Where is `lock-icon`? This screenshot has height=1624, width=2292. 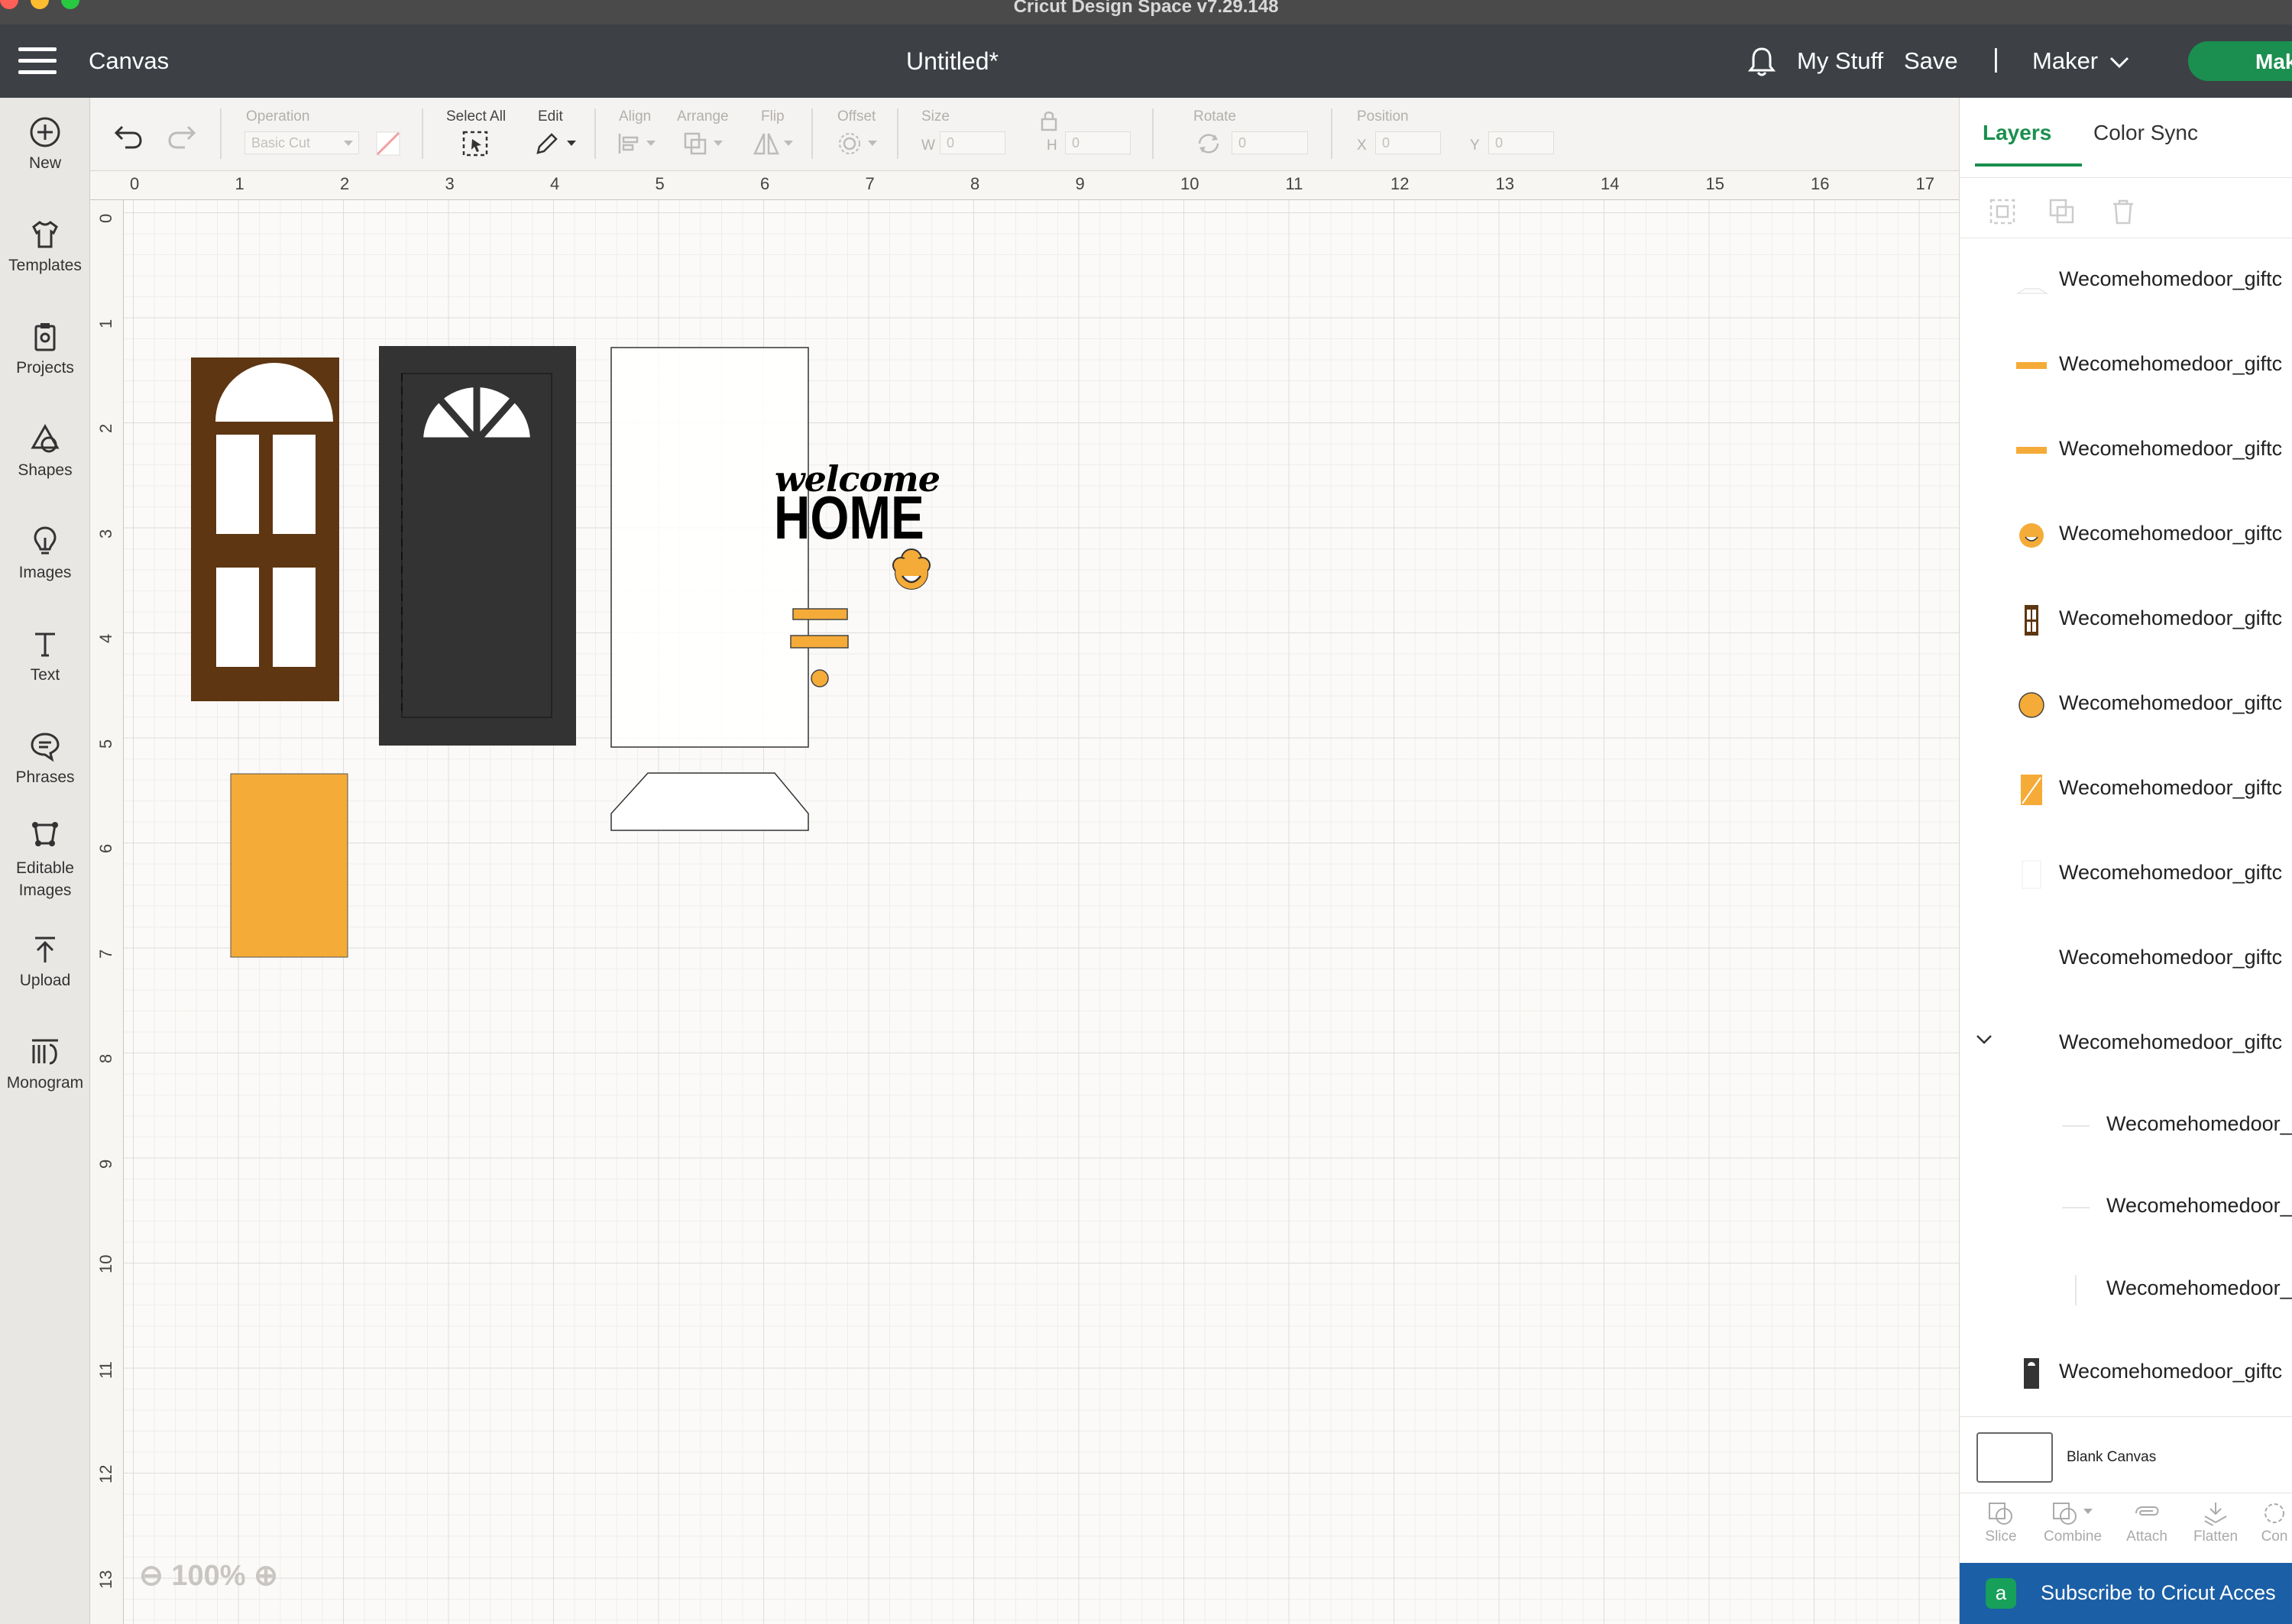
lock-icon is located at coordinates (1049, 120).